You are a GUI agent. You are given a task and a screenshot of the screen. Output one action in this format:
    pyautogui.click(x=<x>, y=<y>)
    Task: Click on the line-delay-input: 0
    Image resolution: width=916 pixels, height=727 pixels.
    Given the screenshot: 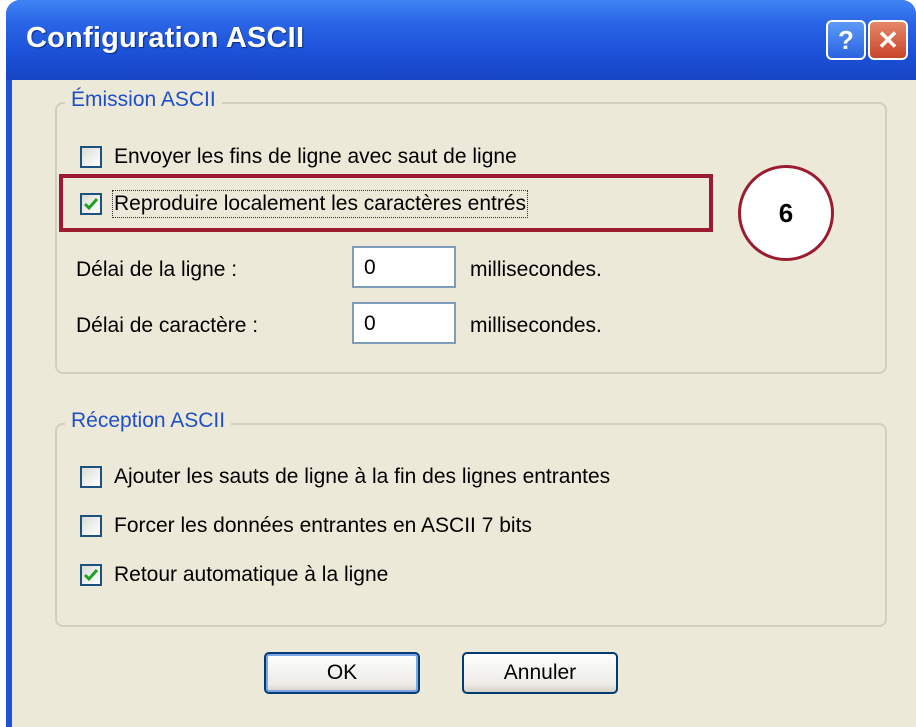 What is the action you would take?
    pyautogui.click(x=404, y=267)
    